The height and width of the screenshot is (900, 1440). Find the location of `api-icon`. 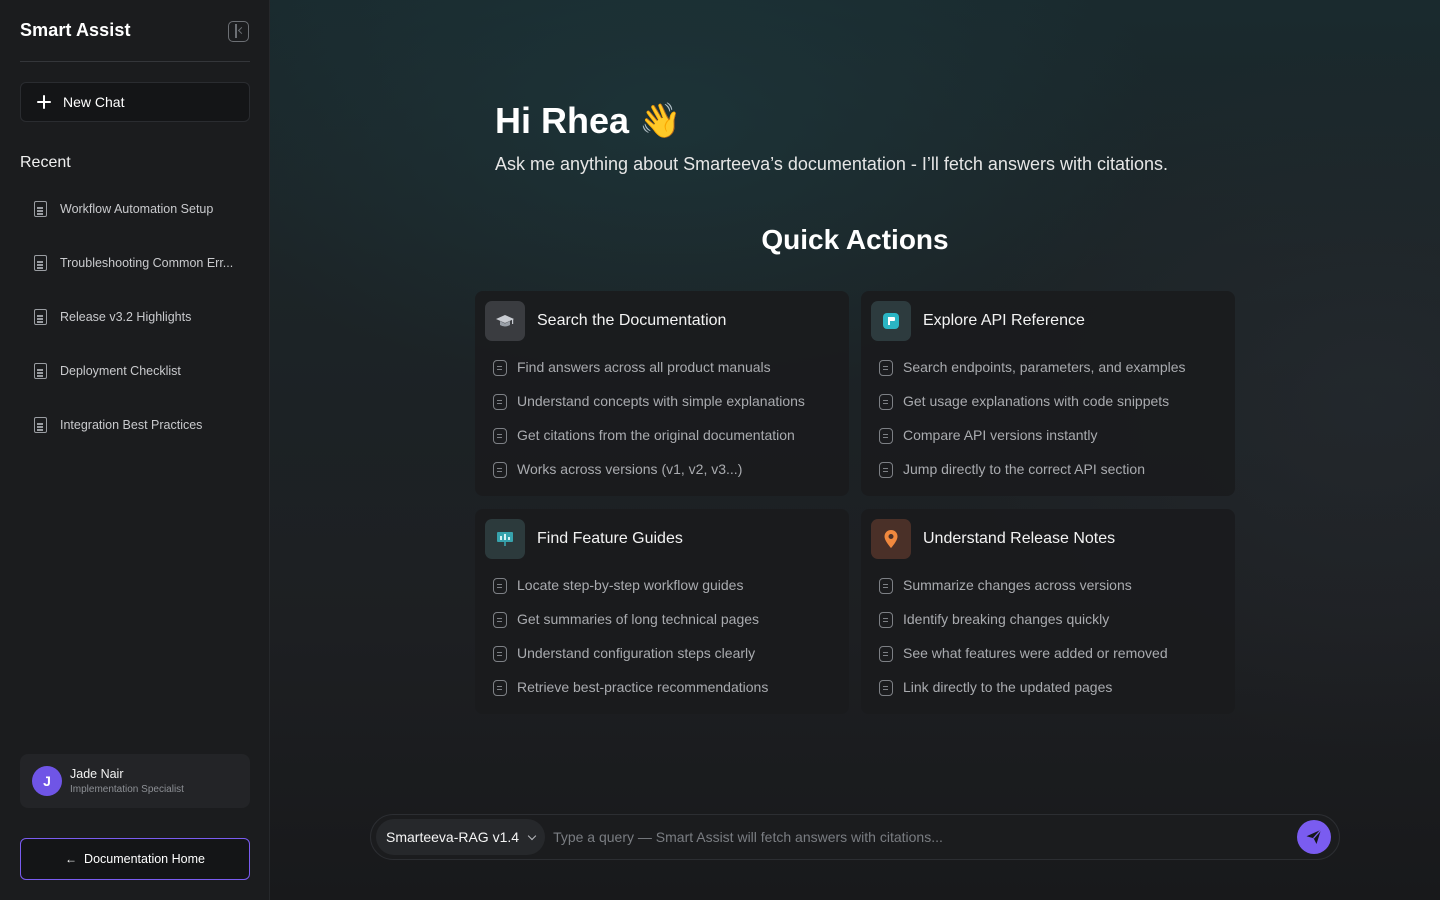

api-icon is located at coordinates (891, 321).